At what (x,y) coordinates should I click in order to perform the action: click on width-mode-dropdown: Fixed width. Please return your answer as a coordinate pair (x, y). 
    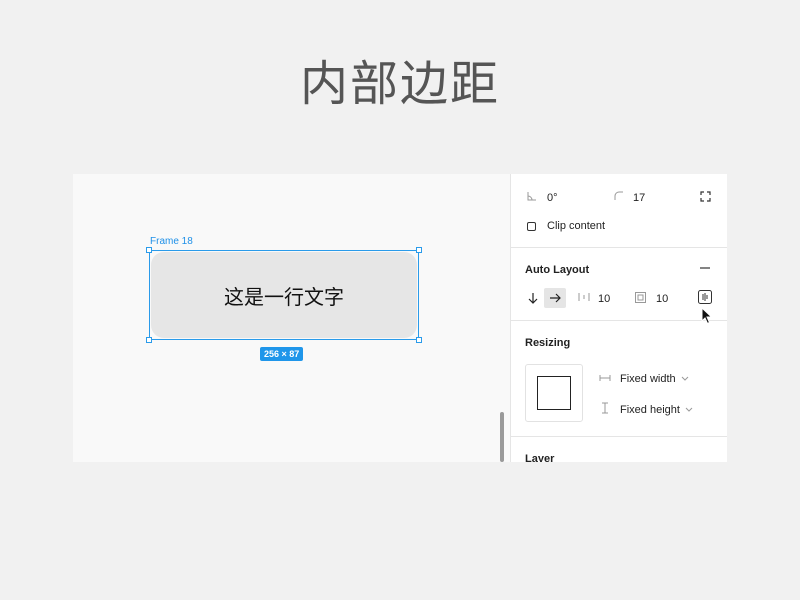
    Looking at the image, I should click on (644, 379).